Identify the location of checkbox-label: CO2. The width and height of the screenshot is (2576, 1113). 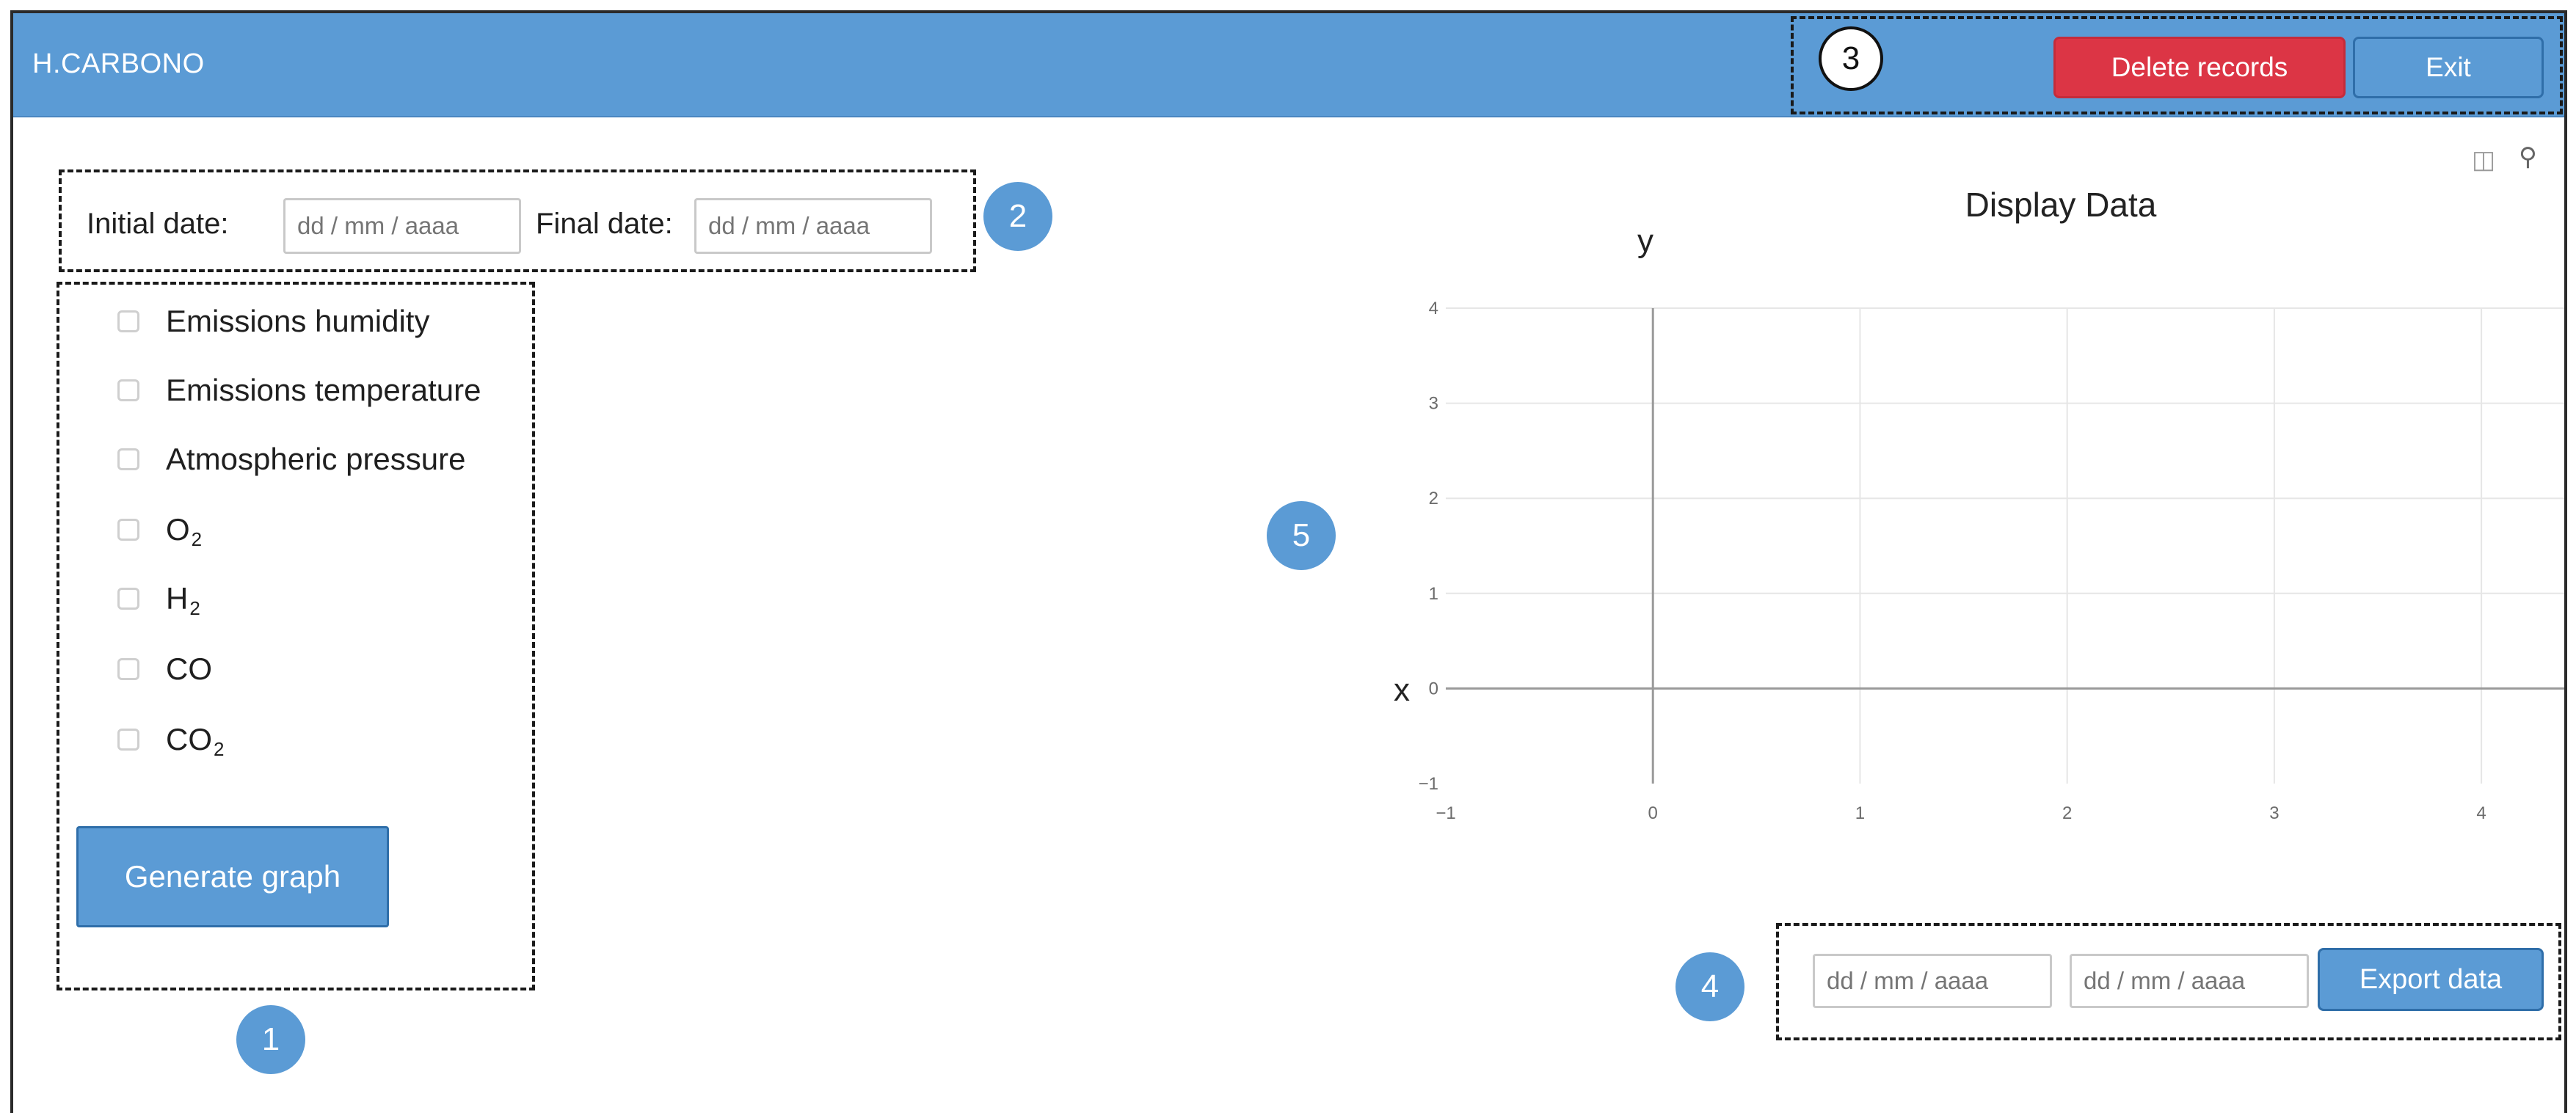
(195, 741).